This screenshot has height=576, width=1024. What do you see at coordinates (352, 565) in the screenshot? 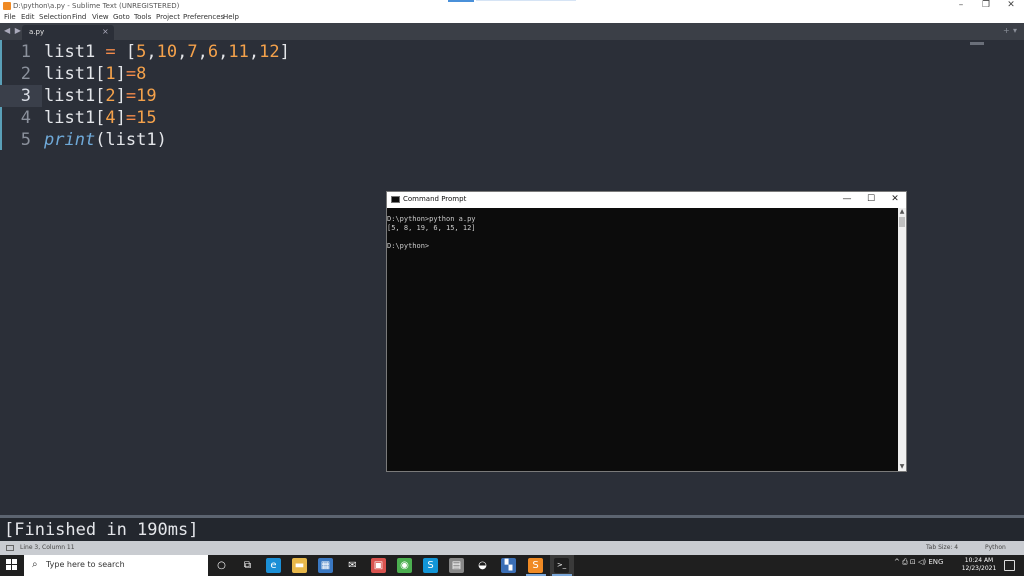
I see `mail-icon: ✉` at bounding box center [352, 565].